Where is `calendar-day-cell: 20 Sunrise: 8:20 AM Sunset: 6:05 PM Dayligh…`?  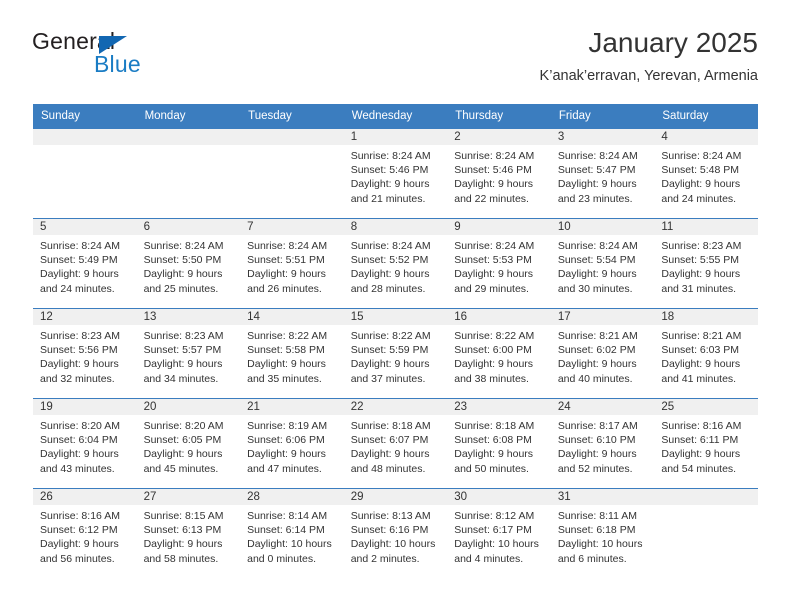 calendar-day-cell: 20 Sunrise: 8:20 AM Sunset: 6:05 PM Dayligh… is located at coordinates (188, 443).